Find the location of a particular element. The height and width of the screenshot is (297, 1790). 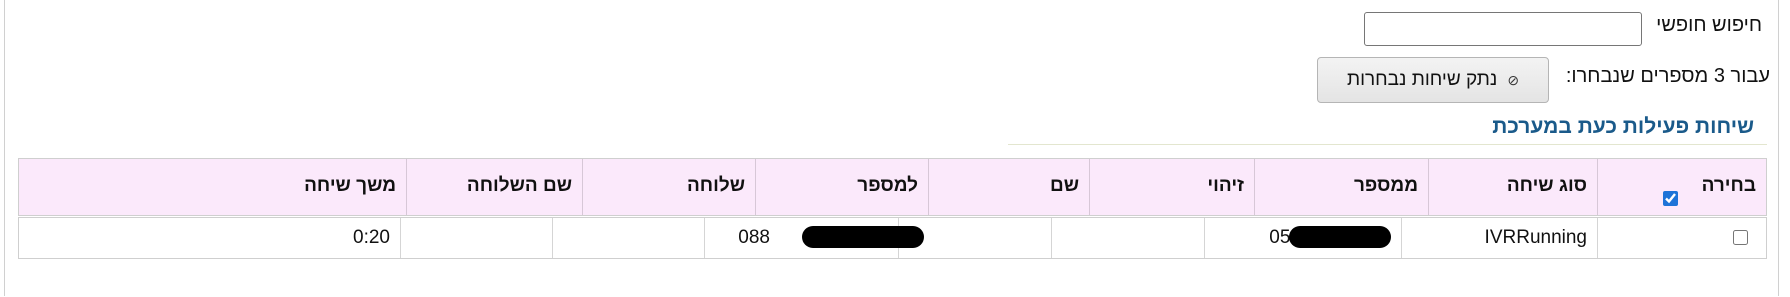

row-select-checkbox is located at coordinates (1740, 237).